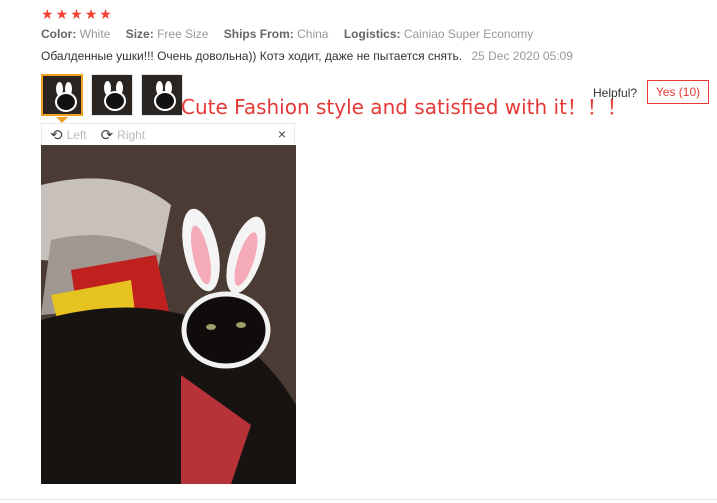 The image size is (717, 503). Describe the element at coordinates (615, 93) in the screenshot. I see `helpful-label: Helpful?` at that location.